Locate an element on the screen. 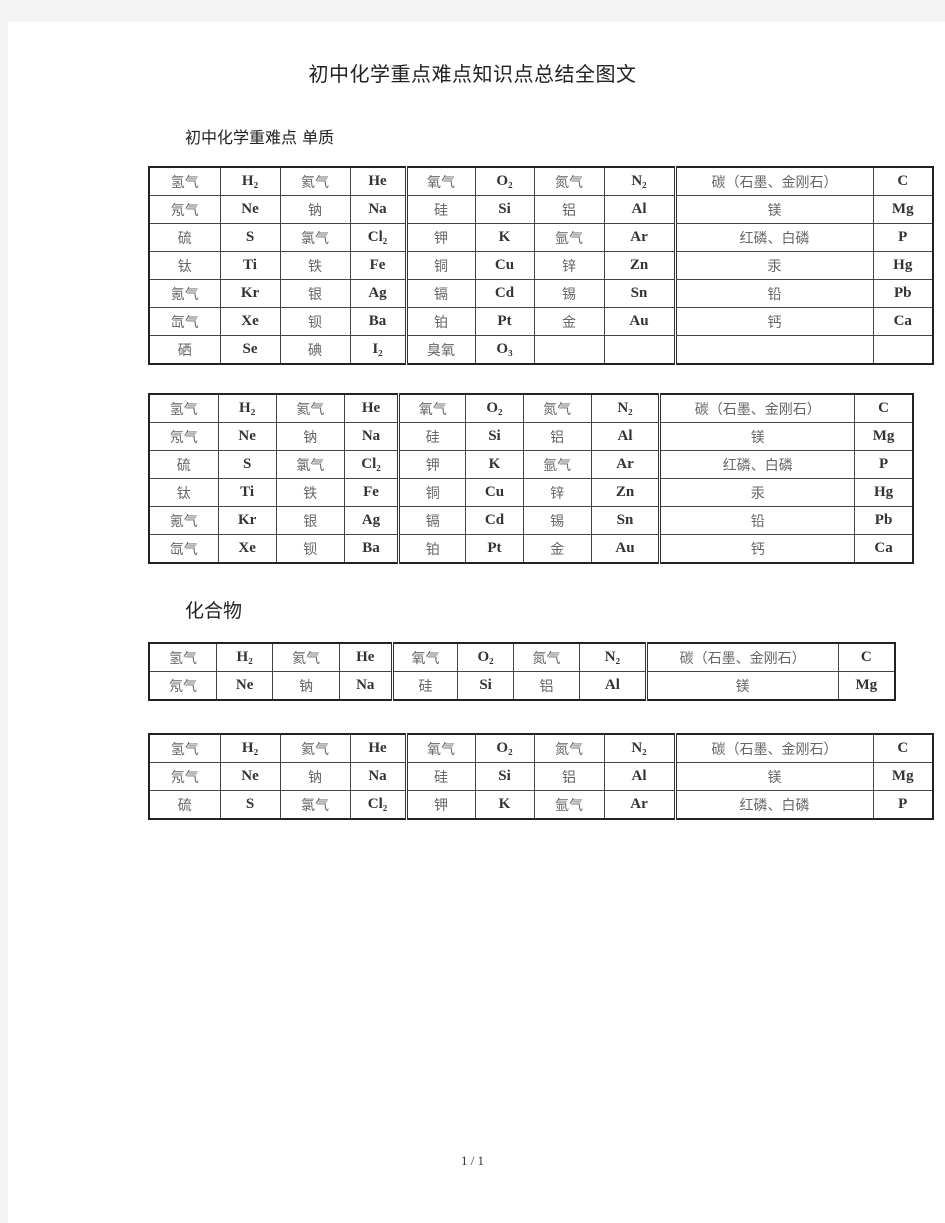  element-symbol-cell: P is located at coordinates (903, 805).